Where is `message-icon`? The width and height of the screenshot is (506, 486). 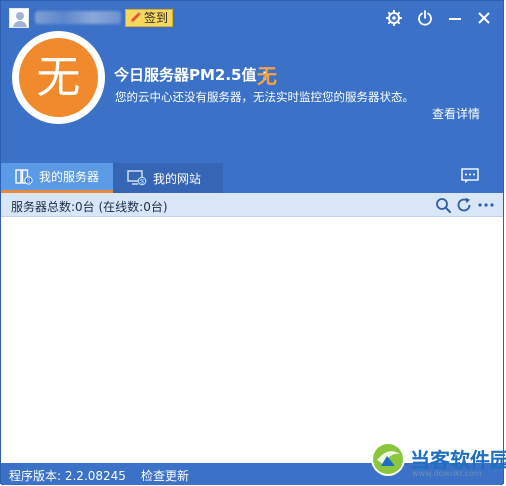 message-icon is located at coordinates (470, 176).